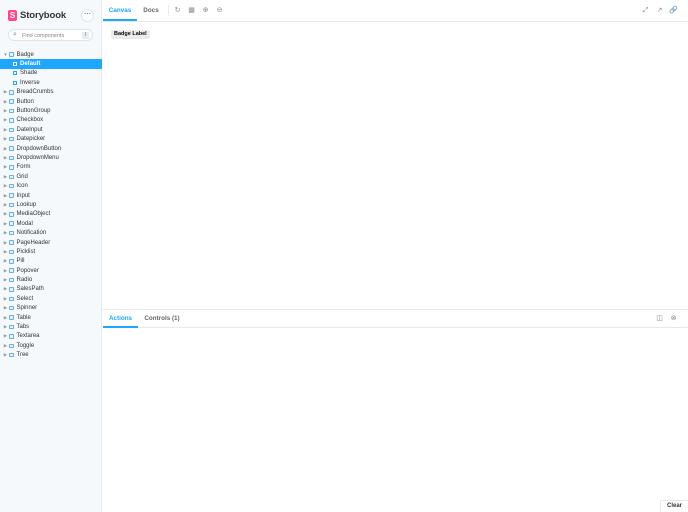  What do you see at coordinates (51, 298) in the screenshot?
I see `tree-item-select: ▶ Select` at bounding box center [51, 298].